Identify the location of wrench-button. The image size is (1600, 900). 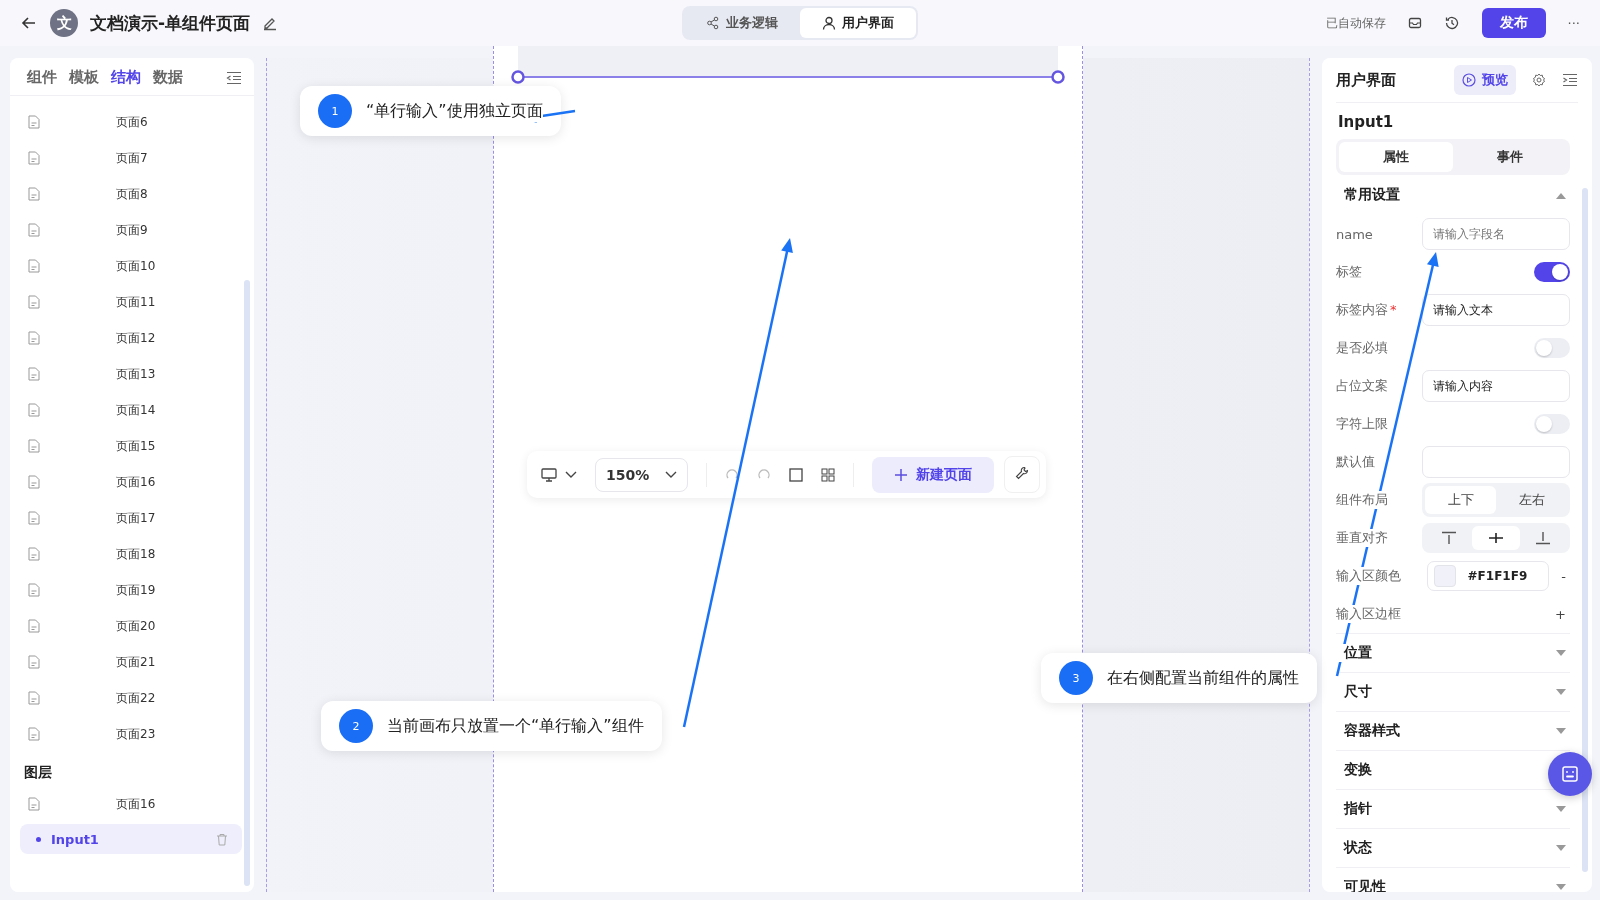
(1022, 474).